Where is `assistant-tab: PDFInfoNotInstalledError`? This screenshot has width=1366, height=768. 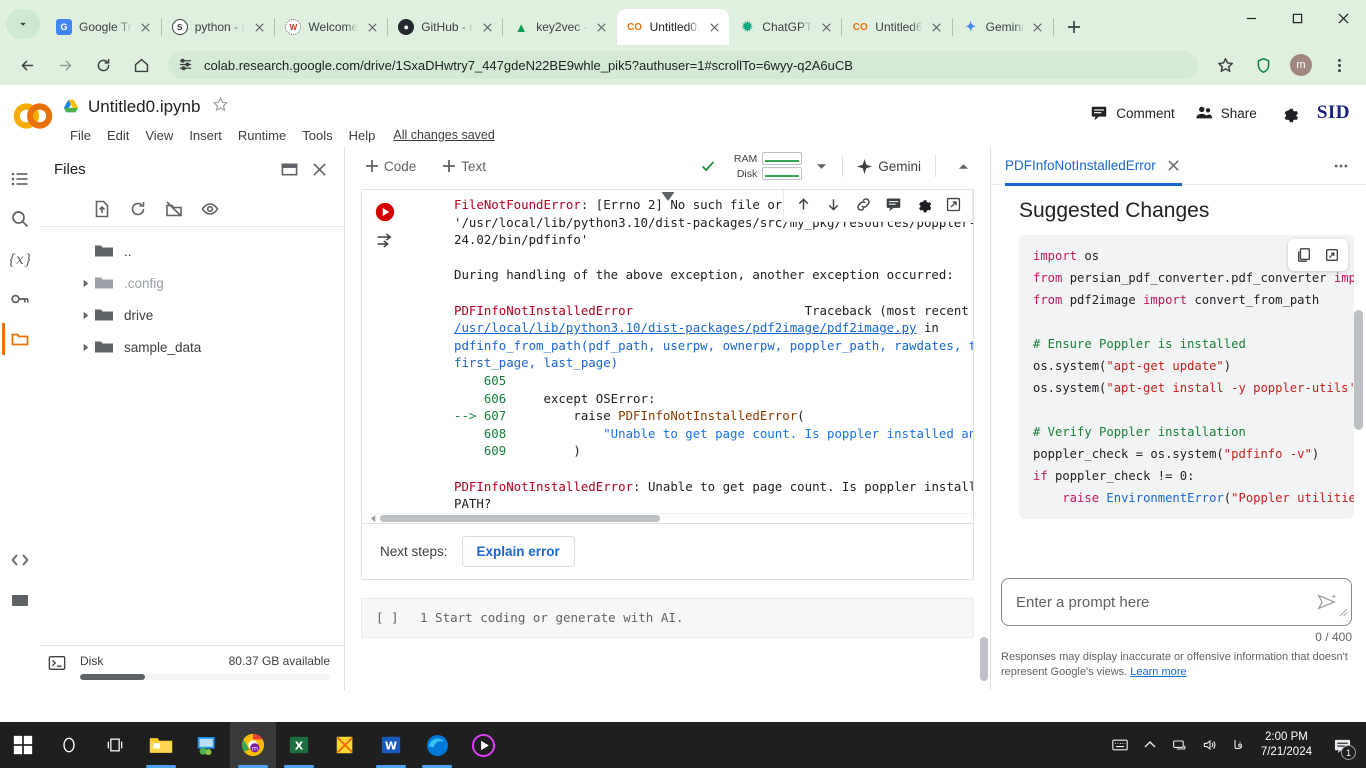 assistant-tab: PDFInfoNotInstalledError is located at coordinates (1093, 166).